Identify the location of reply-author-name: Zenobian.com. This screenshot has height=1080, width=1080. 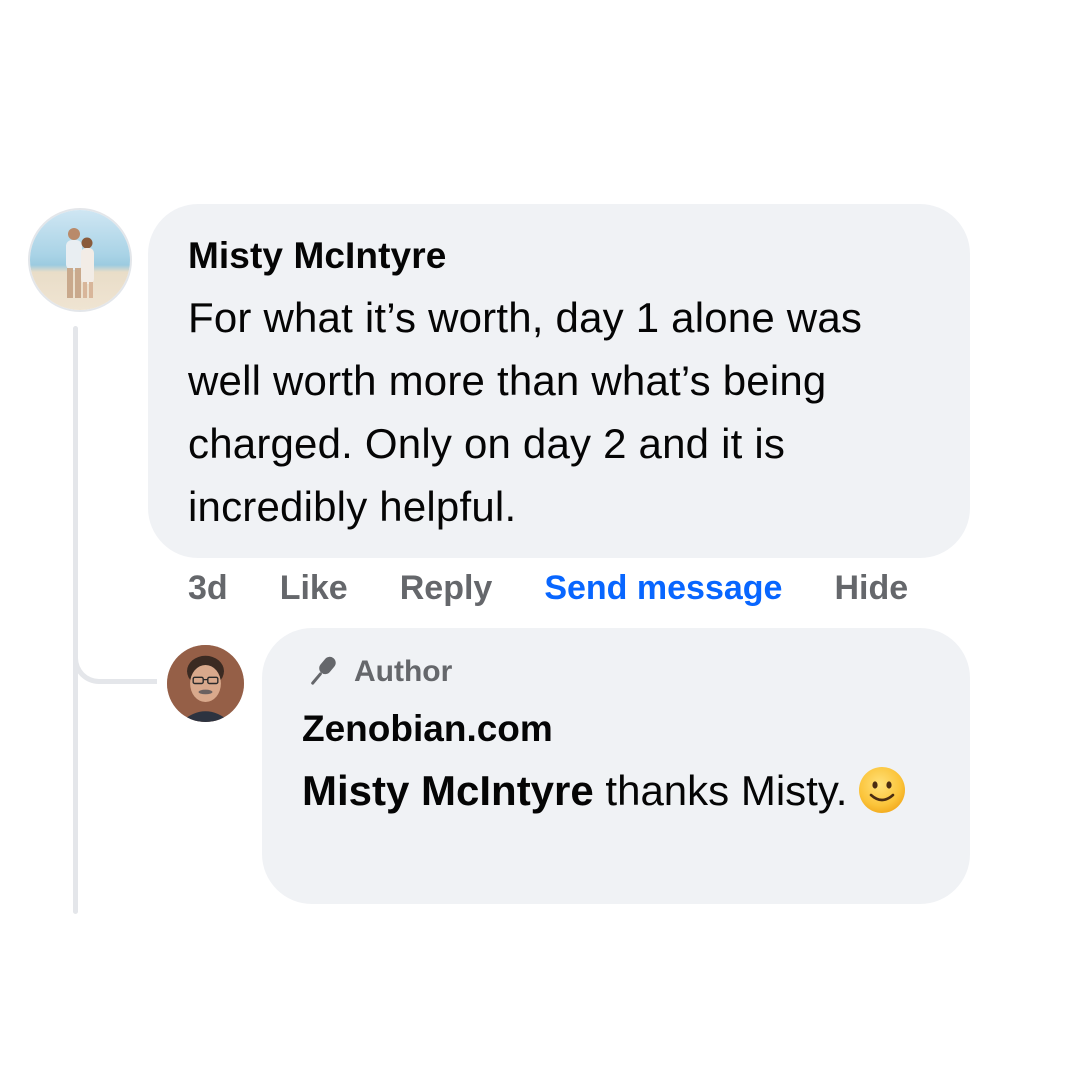
(616, 729).